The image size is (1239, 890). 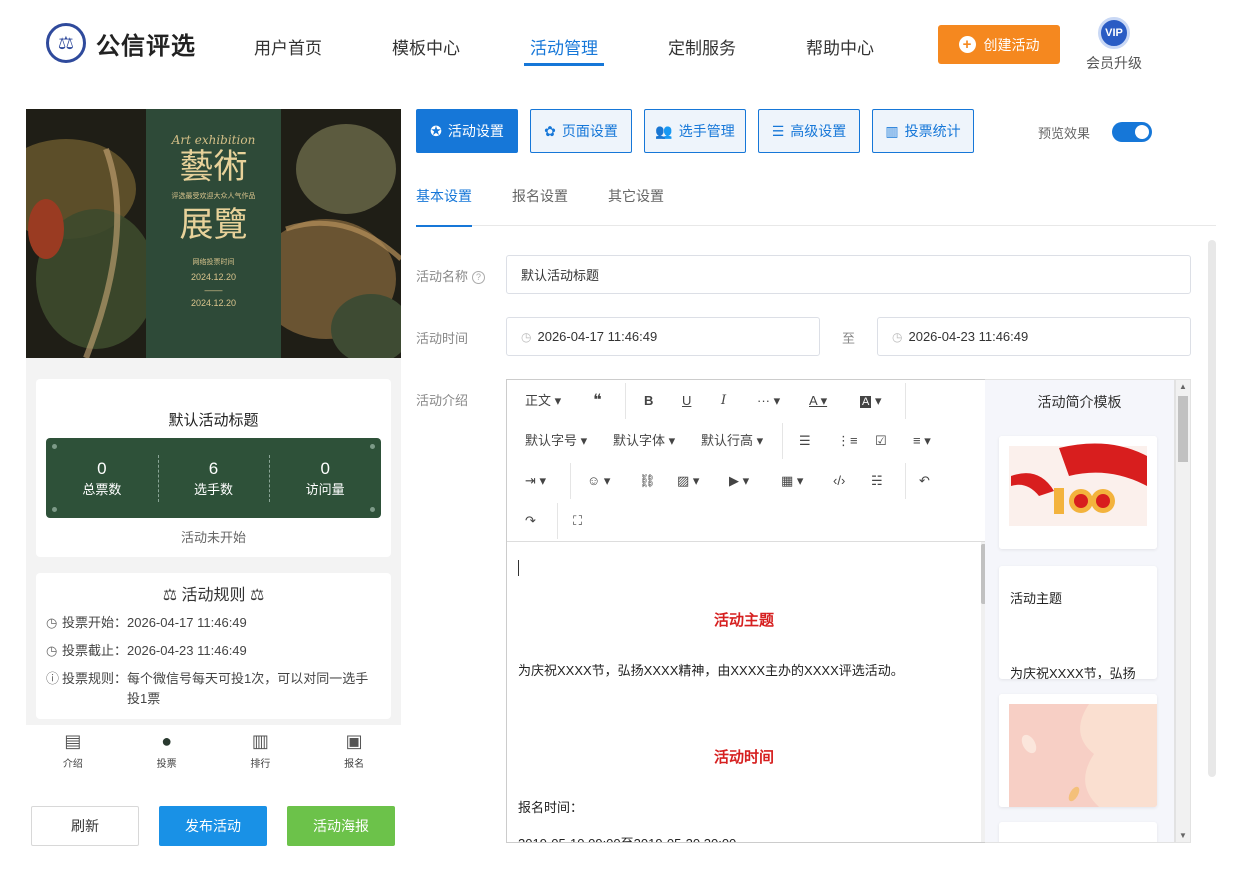 What do you see at coordinates (848, 274) in the screenshot?
I see `activity-name-input: 默认活动标题` at bounding box center [848, 274].